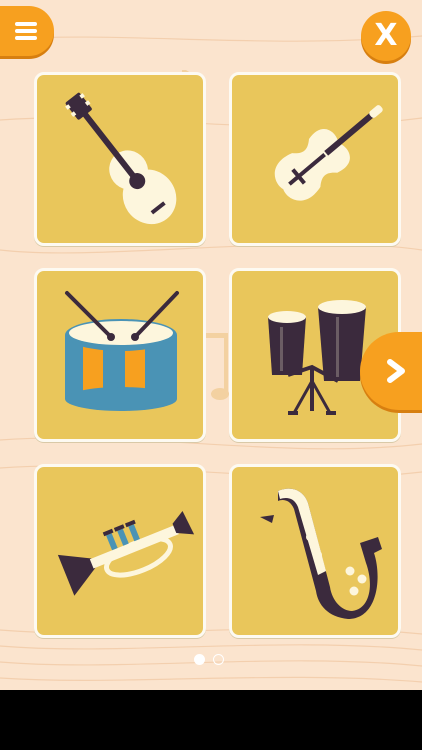  I want to click on instrument-tile-saxophone, so click(315, 551).